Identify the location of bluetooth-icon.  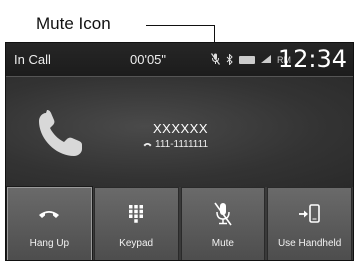
(229, 59).